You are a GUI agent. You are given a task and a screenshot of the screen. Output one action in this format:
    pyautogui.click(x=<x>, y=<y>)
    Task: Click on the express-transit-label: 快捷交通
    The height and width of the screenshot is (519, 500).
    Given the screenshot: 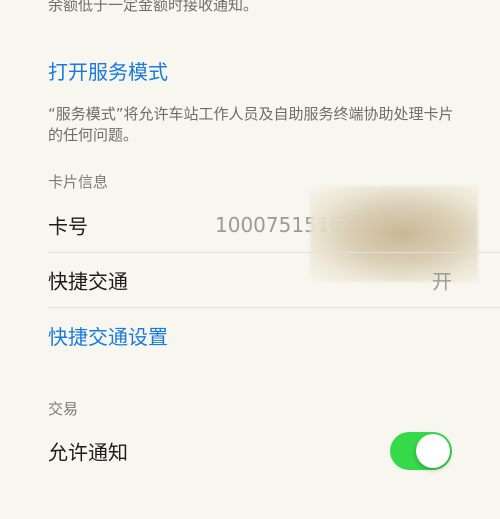 What is the action you would take?
    pyautogui.click(x=88, y=281)
    